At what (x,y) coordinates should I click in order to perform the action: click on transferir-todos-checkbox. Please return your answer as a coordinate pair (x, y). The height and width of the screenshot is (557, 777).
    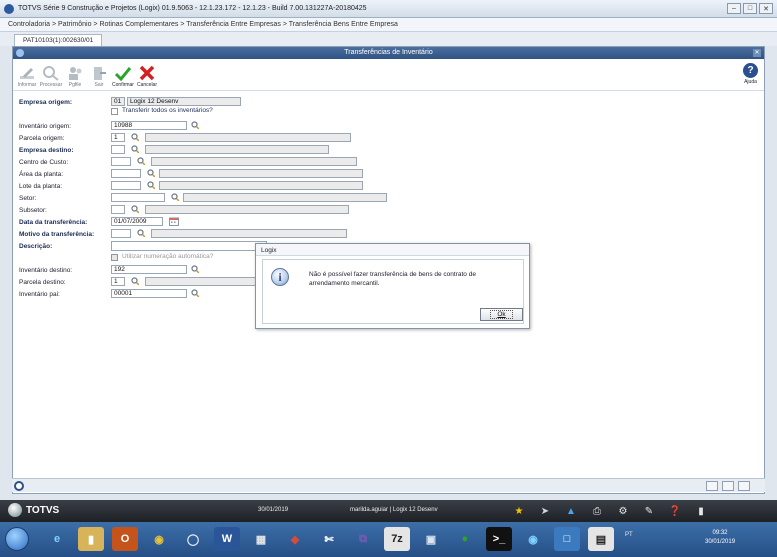
    Looking at the image, I should click on (114, 111).